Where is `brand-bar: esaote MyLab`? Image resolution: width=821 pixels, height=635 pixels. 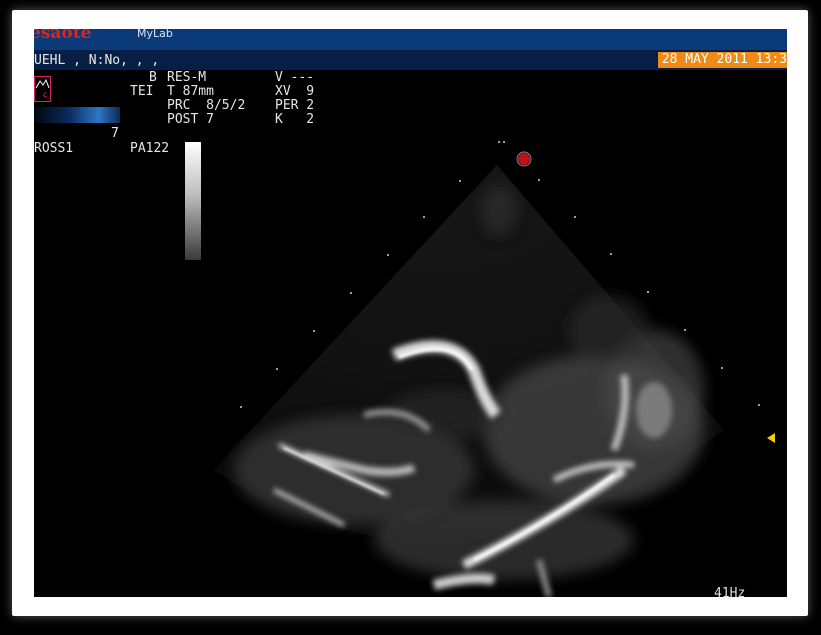
brand-bar: esaote MyLab is located at coordinates (410, 39).